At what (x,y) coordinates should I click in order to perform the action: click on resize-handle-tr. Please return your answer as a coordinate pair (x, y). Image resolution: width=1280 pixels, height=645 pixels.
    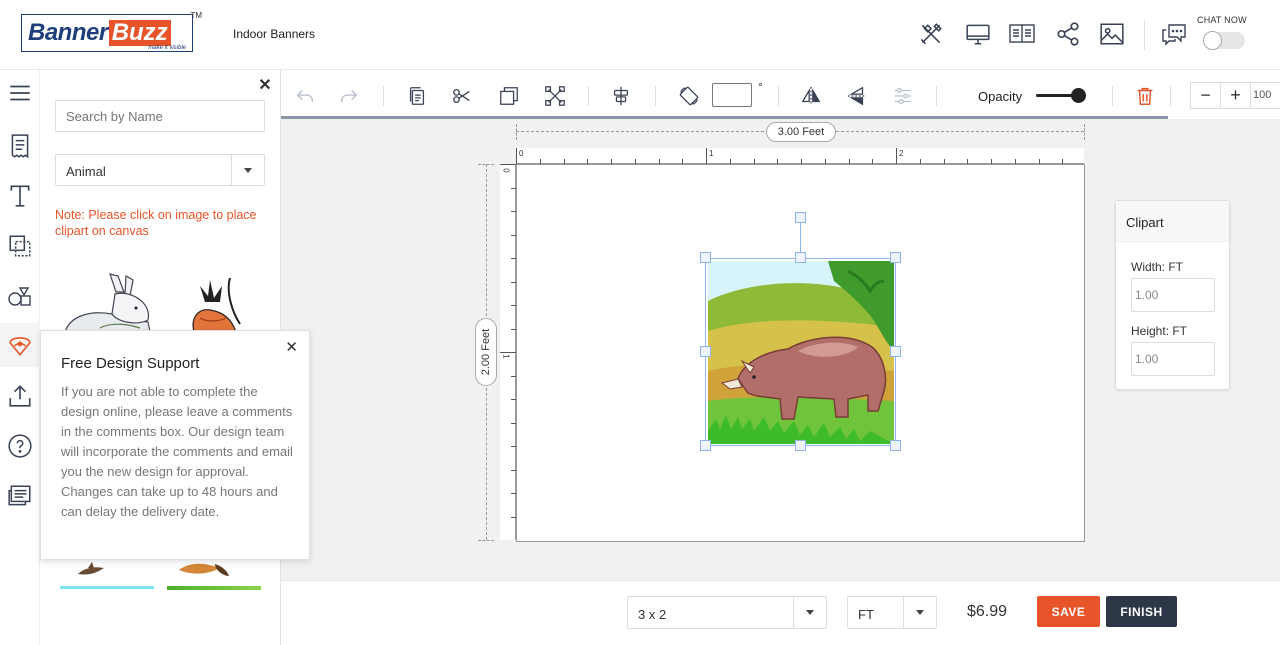
    Looking at the image, I should click on (895, 257).